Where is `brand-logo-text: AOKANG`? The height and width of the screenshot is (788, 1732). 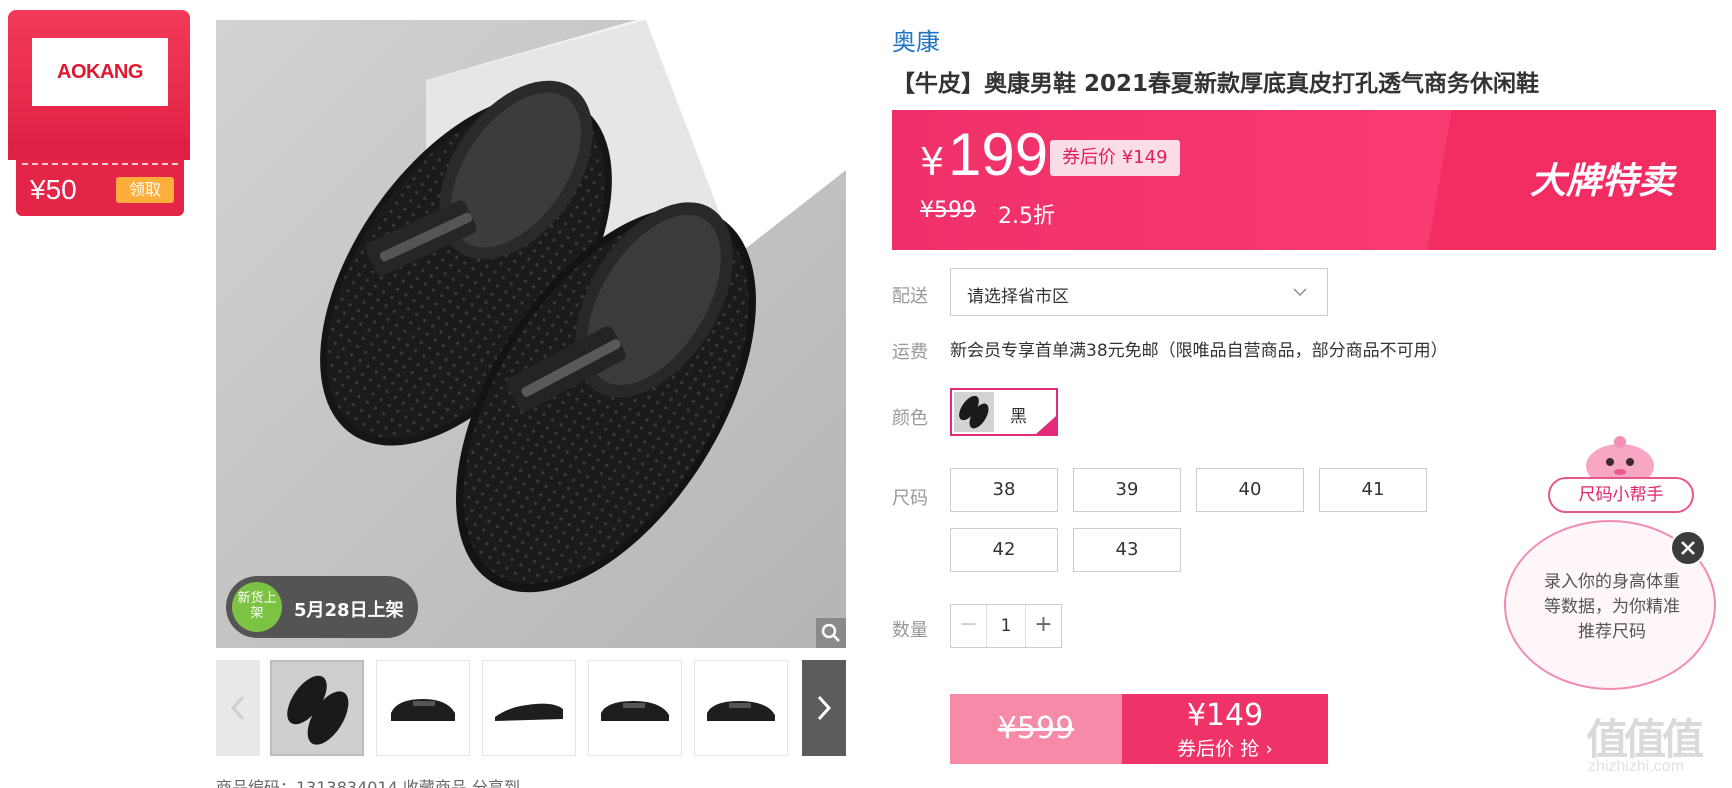 brand-logo-text: AOKANG is located at coordinates (100, 71).